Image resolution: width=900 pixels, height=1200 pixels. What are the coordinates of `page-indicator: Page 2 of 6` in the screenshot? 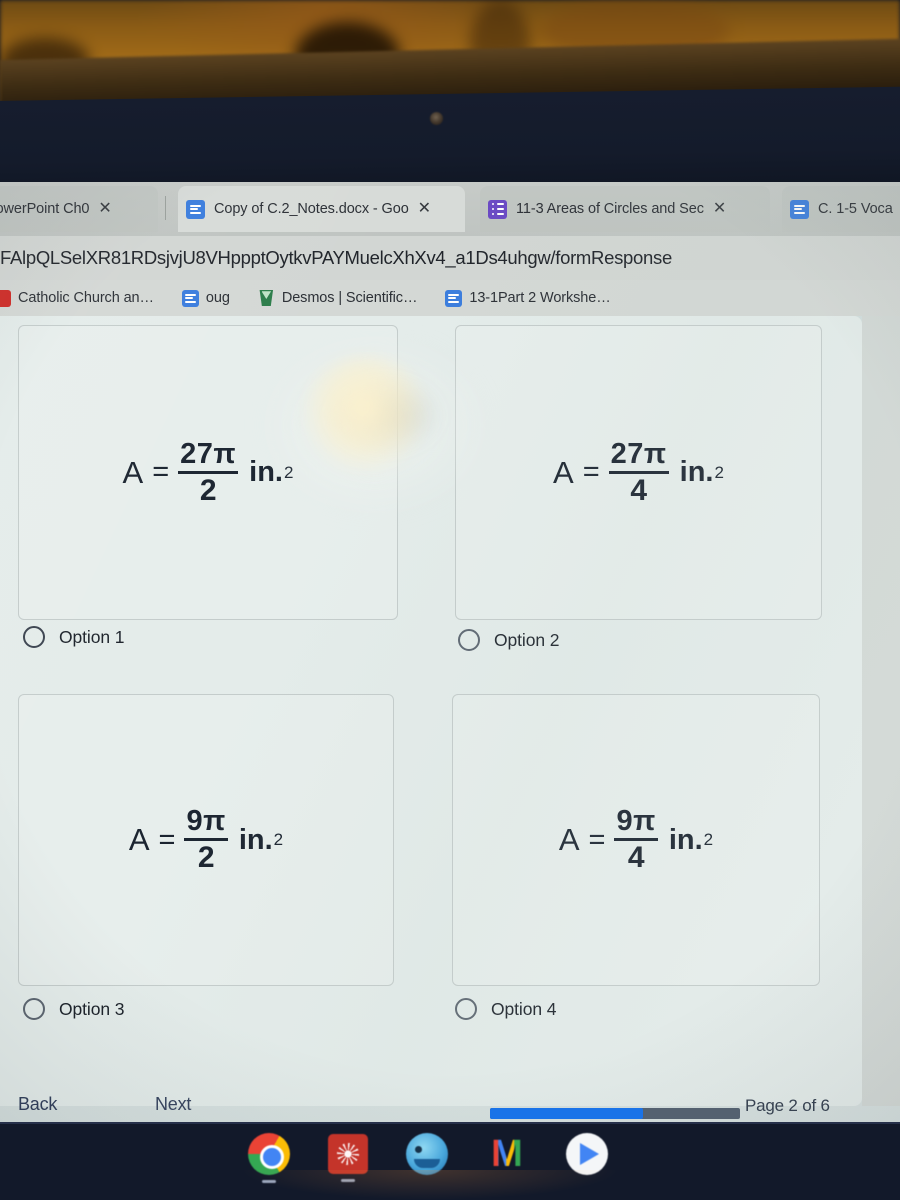 It's located at (787, 1105).